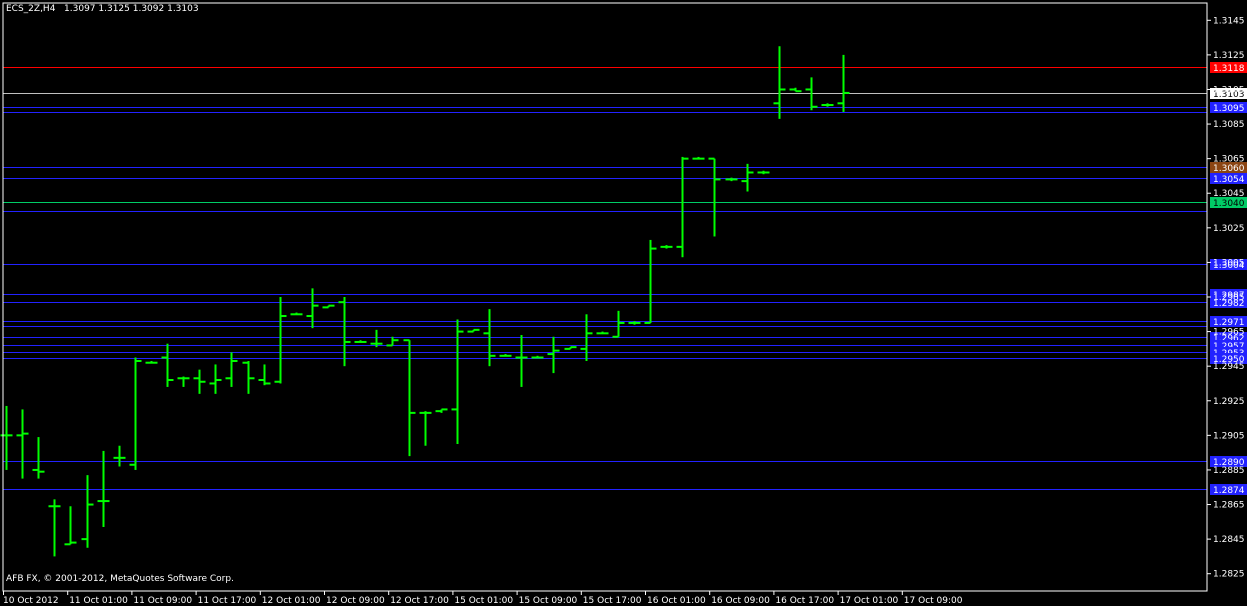 The width and height of the screenshot is (1247, 606). I want to click on y-tick-label-1: 1.3125, so click(1229, 56).